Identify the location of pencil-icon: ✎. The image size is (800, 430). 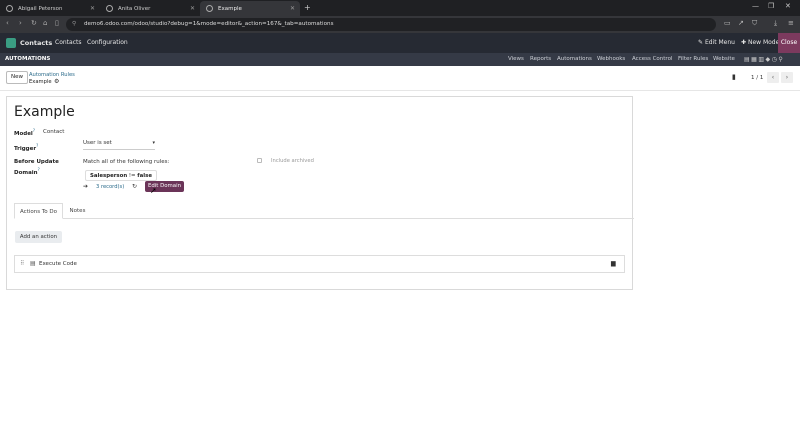
(701, 42).